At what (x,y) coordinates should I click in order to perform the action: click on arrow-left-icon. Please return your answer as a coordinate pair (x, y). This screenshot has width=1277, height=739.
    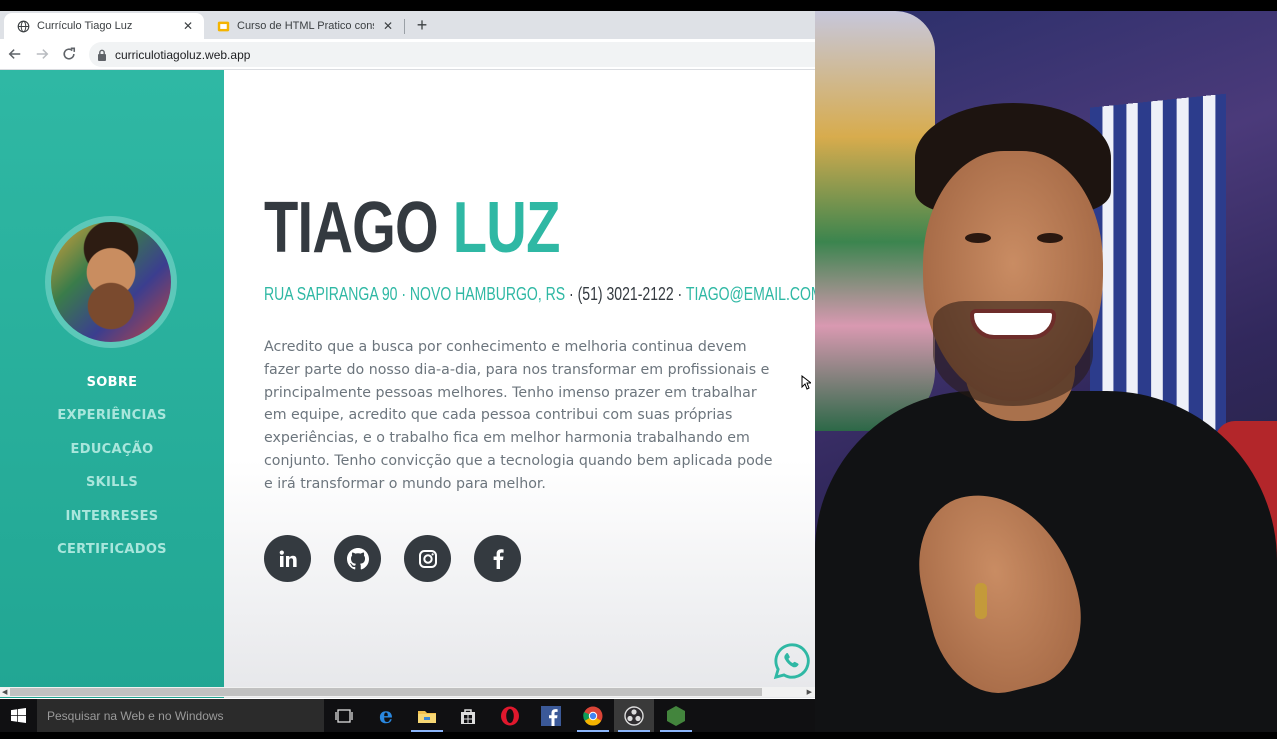
    Looking at the image, I should click on (14, 54).